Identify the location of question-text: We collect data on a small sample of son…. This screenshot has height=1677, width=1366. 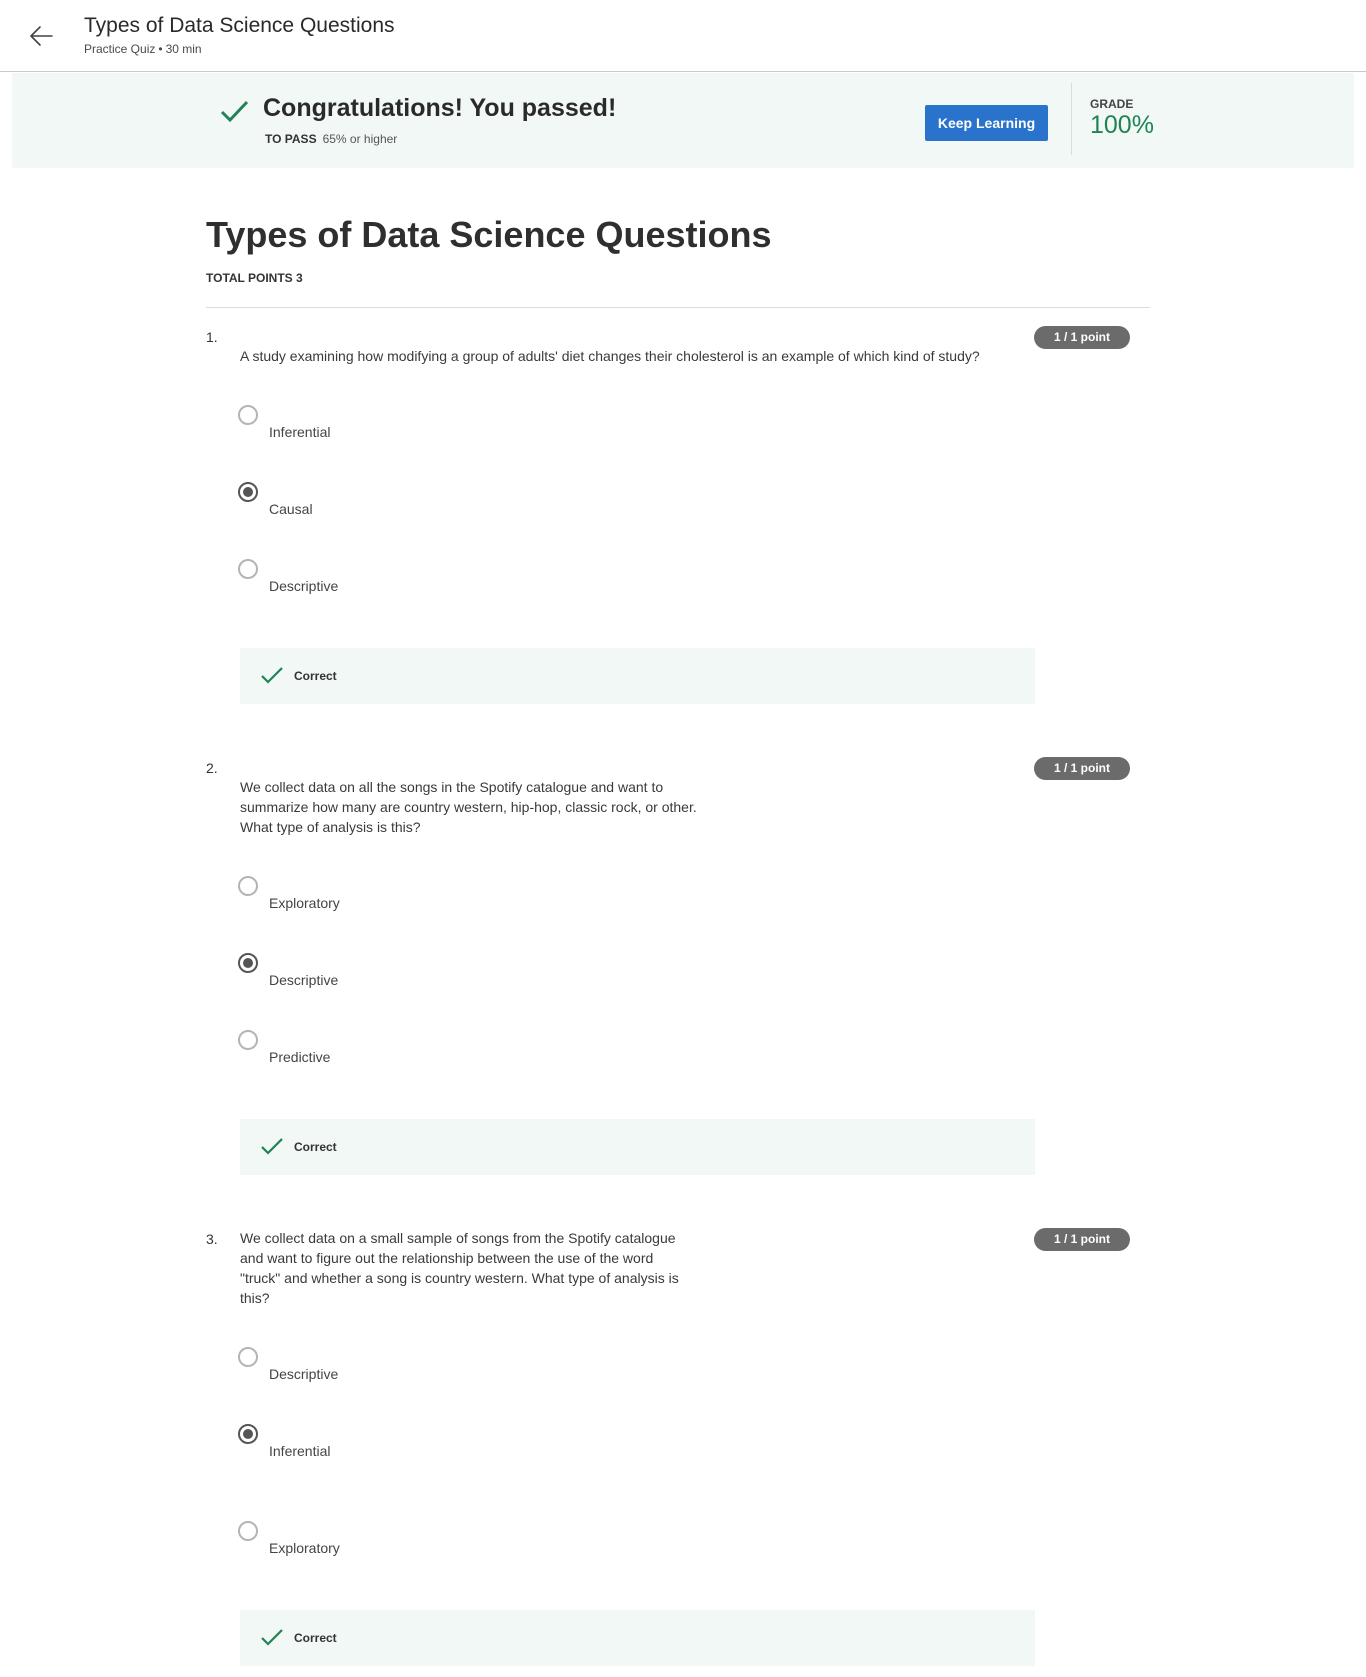
(459, 1268).